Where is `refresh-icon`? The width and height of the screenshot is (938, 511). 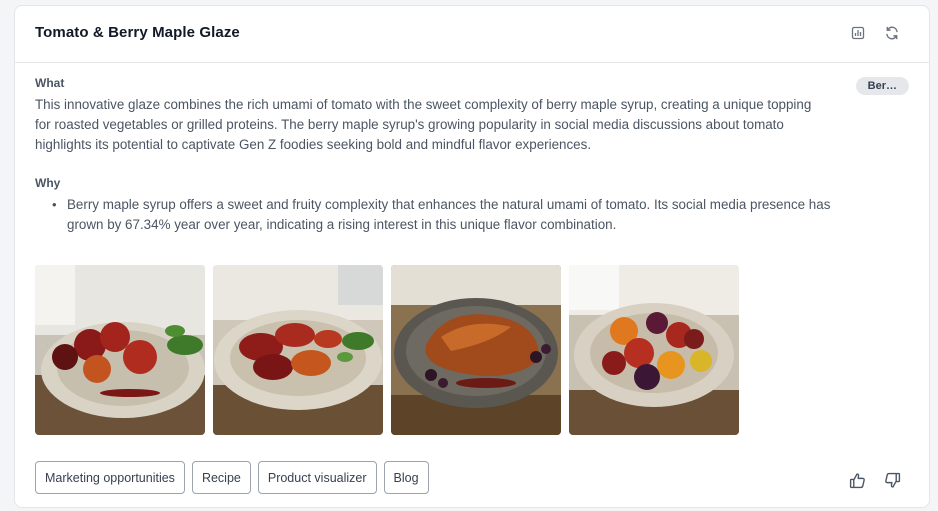 refresh-icon is located at coordinates (892, 33).